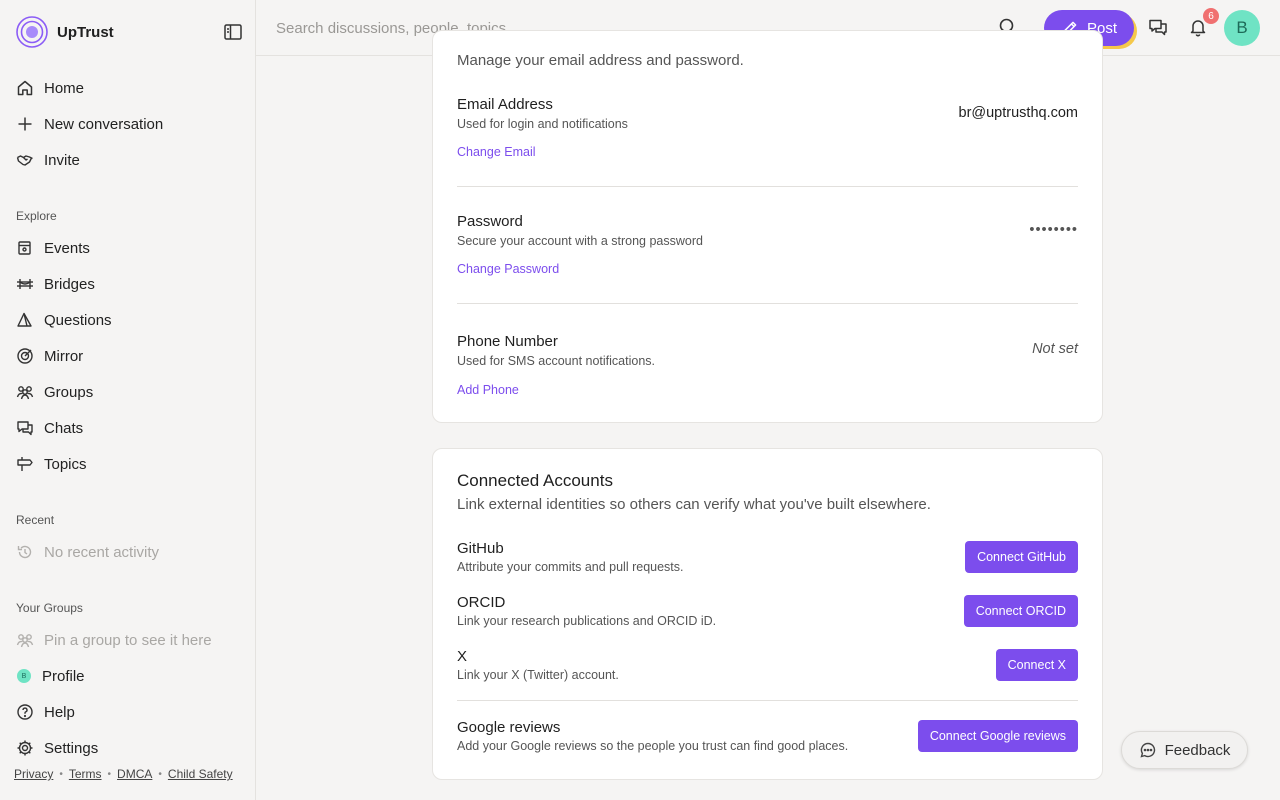 The image size is (1280, 800). What do you see at coordinates (69, 392) in the screenshot?
I see `sidebar-item-label: Groups` at bounding box center [69, 392].